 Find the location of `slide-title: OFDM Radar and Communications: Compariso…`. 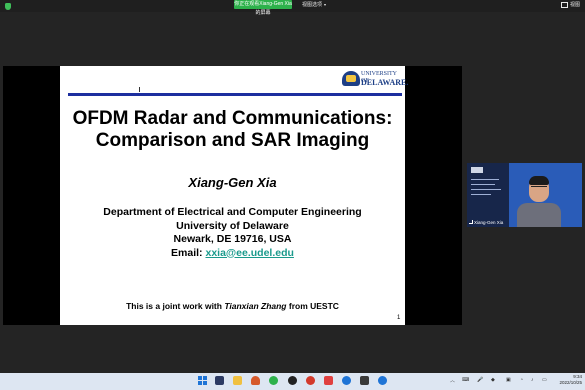

slide-title: OFDM Radar and Communications: Compariso… is located at coordinates (232, 130).